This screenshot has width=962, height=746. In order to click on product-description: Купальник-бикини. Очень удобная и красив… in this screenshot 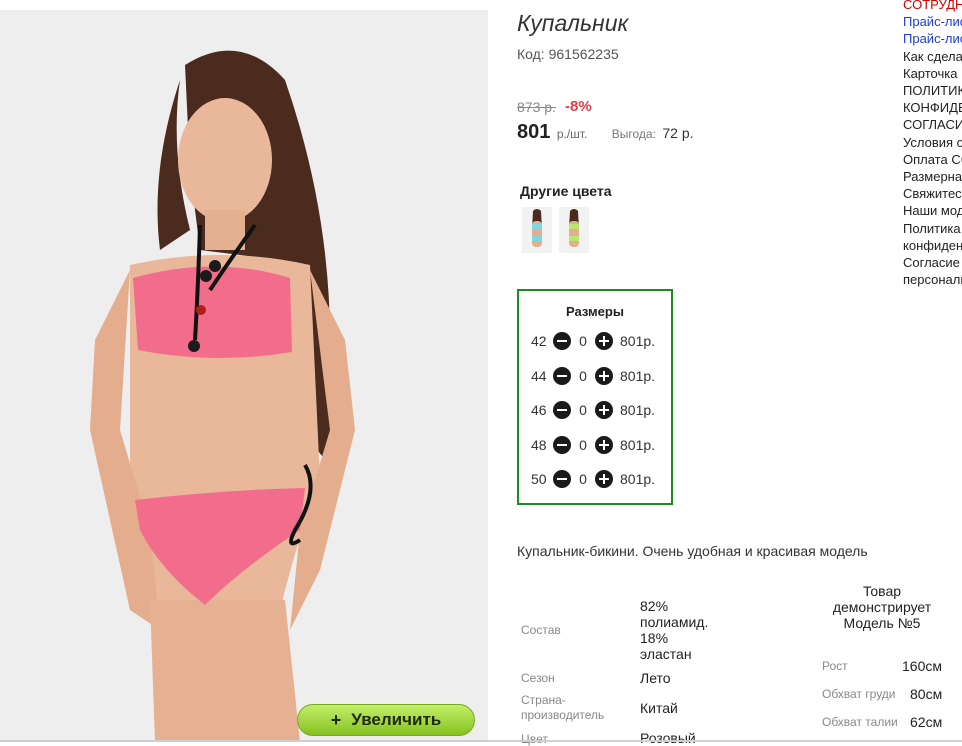, I will do `click(692, 551)`.